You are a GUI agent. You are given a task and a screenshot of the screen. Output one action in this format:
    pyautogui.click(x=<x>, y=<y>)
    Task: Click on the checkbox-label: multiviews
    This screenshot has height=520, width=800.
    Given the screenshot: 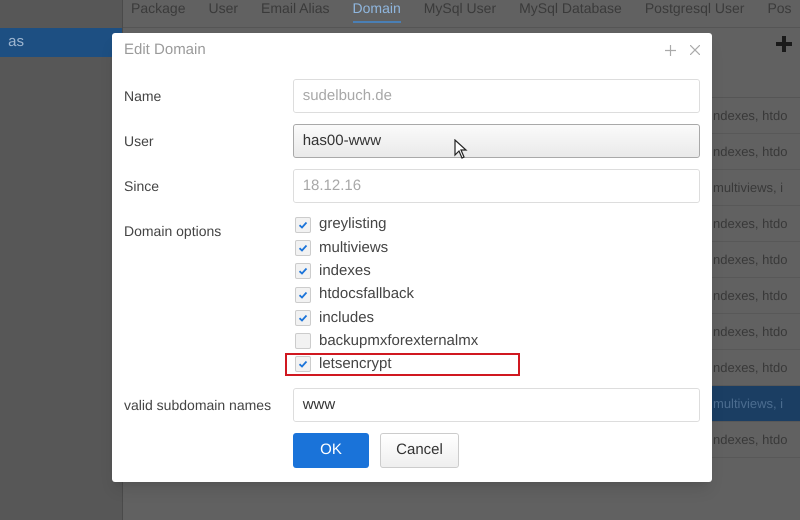 What is the action you would take?
    pyautogui.click(x=353, y=248)
    